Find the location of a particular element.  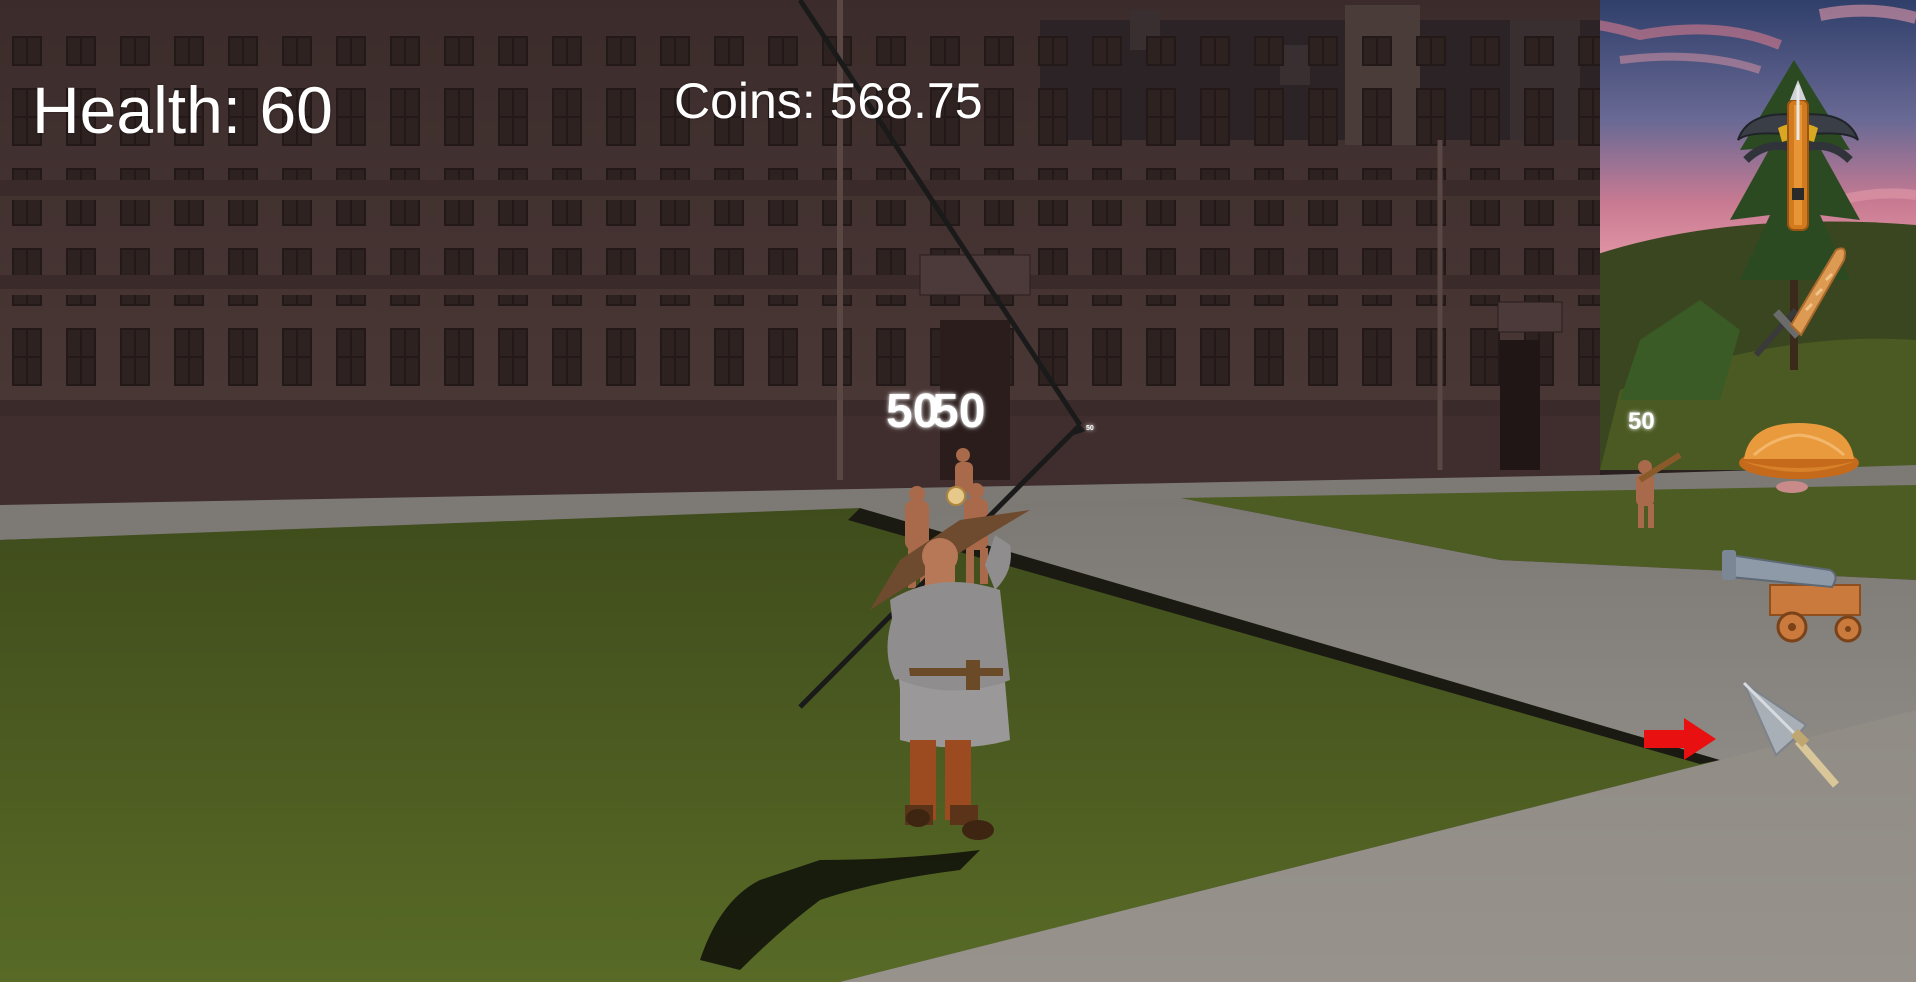

pie-icon is located at coordinates (1799, 458).